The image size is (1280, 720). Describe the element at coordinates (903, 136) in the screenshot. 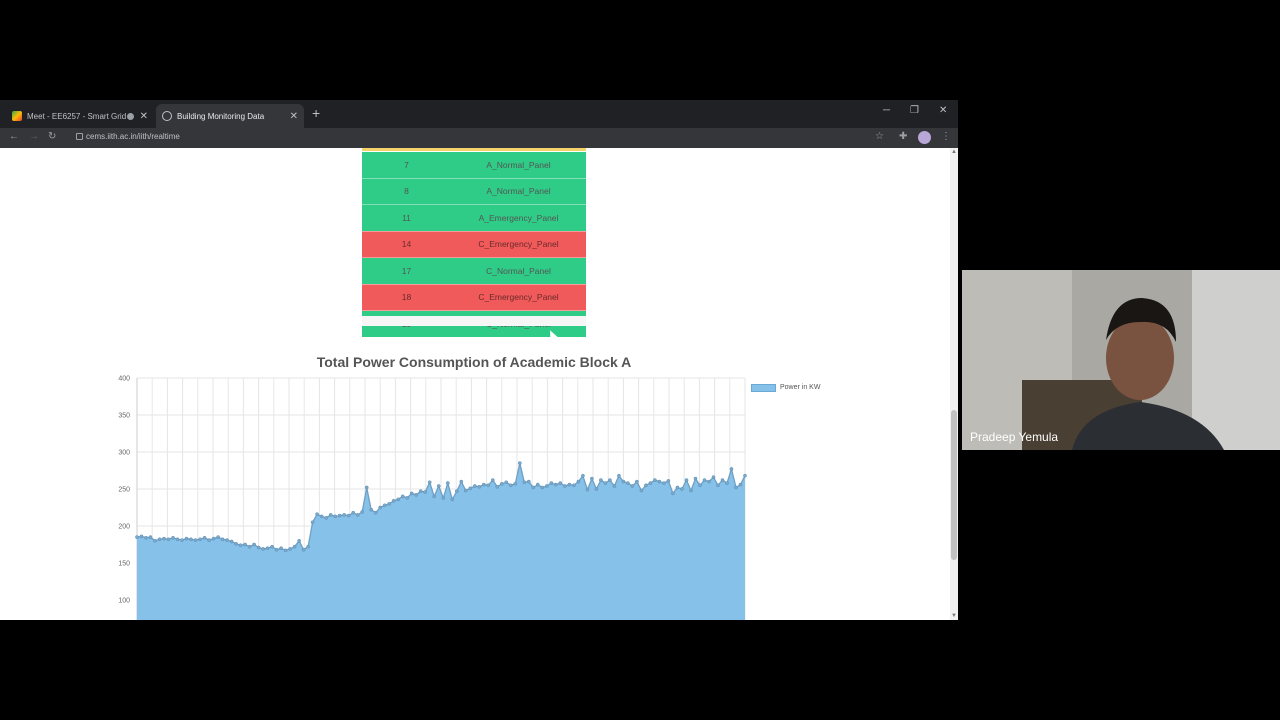

I see `extensions-icon: ✚` at that location.